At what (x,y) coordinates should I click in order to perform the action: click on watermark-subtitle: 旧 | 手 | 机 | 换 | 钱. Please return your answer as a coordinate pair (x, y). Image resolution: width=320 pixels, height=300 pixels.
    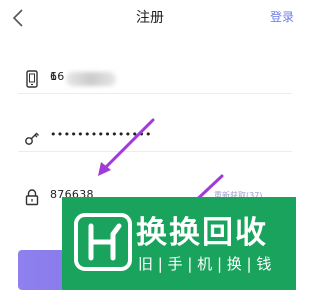
    Looking at the image, I should click on (205, 264).